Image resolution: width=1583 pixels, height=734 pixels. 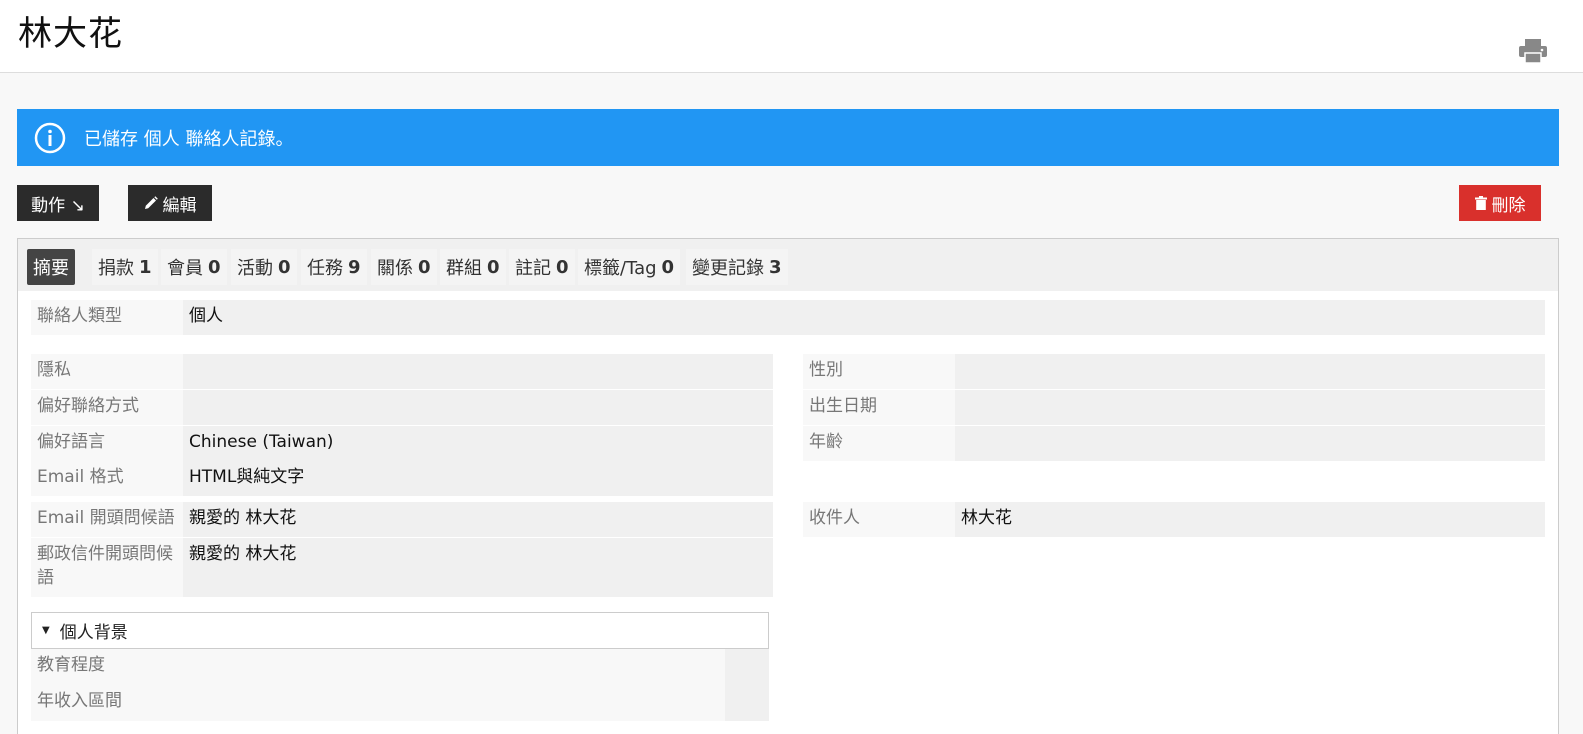 I want to click on caret-down-icon: ▼, so click(x=46, y=630).